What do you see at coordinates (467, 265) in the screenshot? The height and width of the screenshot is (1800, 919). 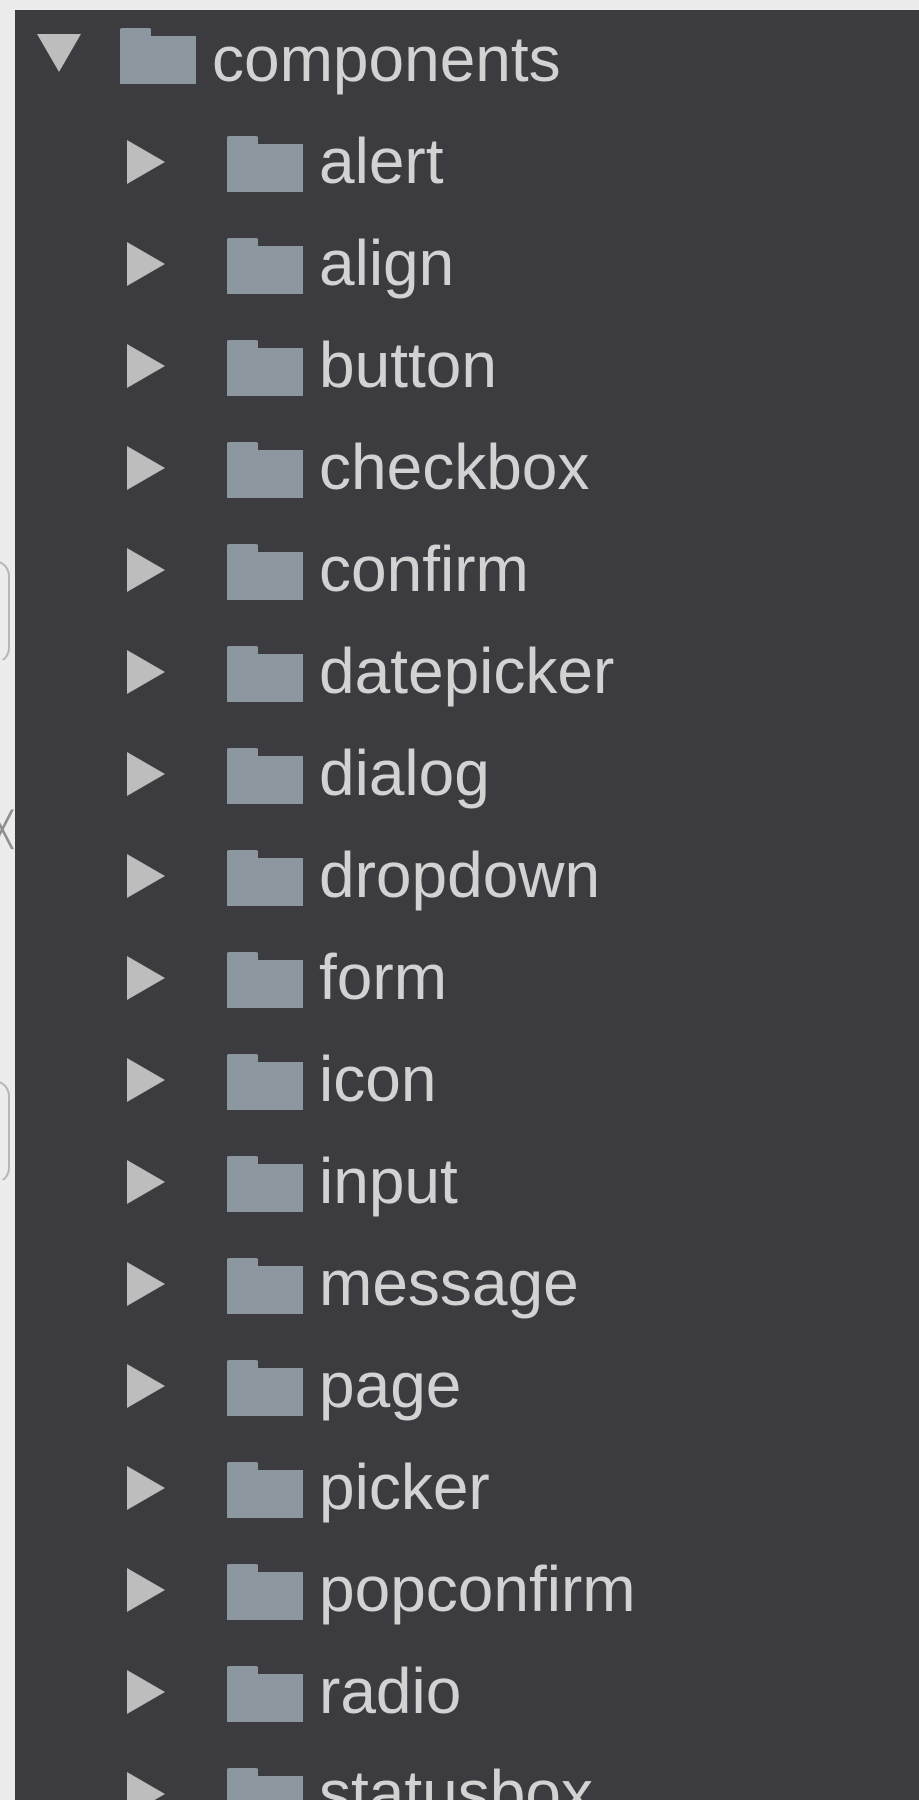 I see `tree-item-align: align` at bounding box center [467, 265].